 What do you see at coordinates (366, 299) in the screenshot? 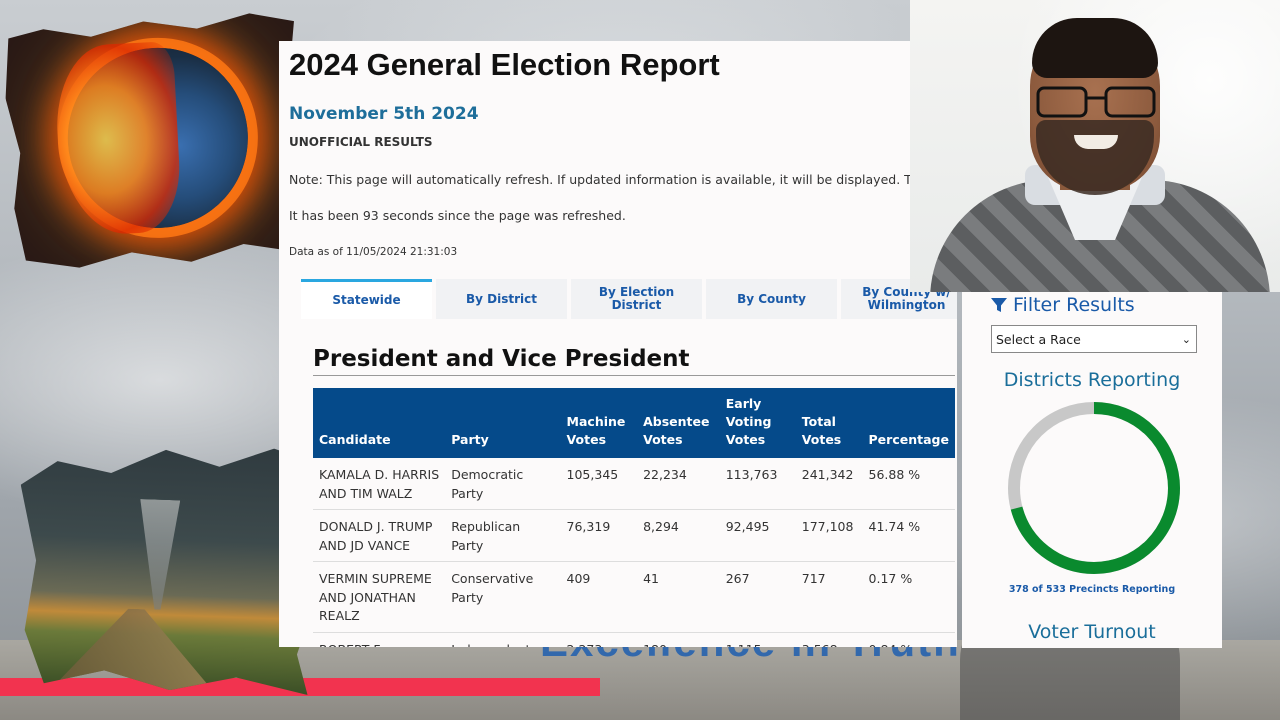
I see `tab-statewide: Statewide` at bounding box center [366, 299].